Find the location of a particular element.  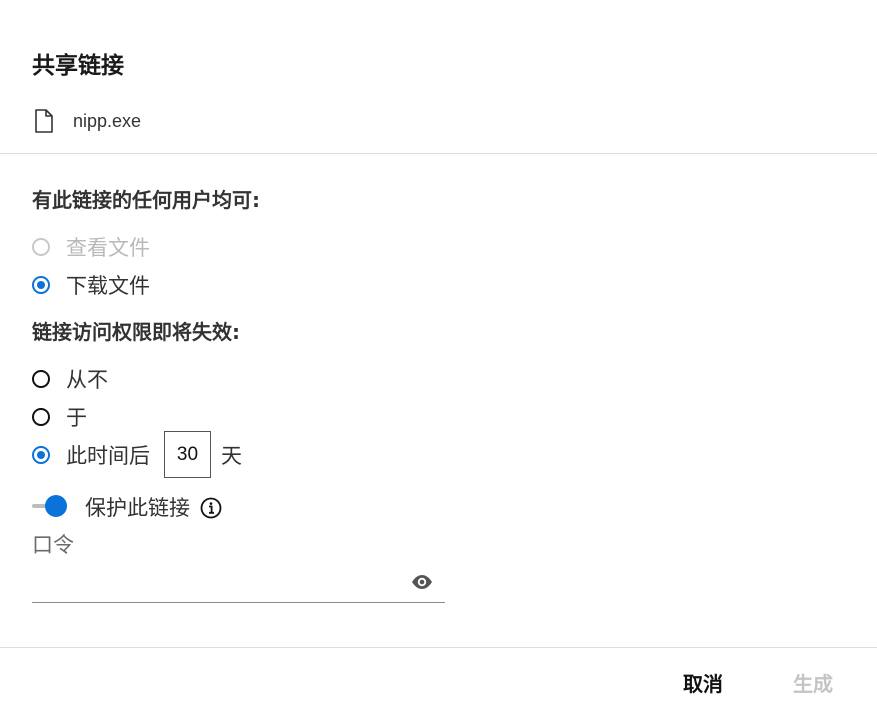

file-icon is located at coordinates (44, 121).